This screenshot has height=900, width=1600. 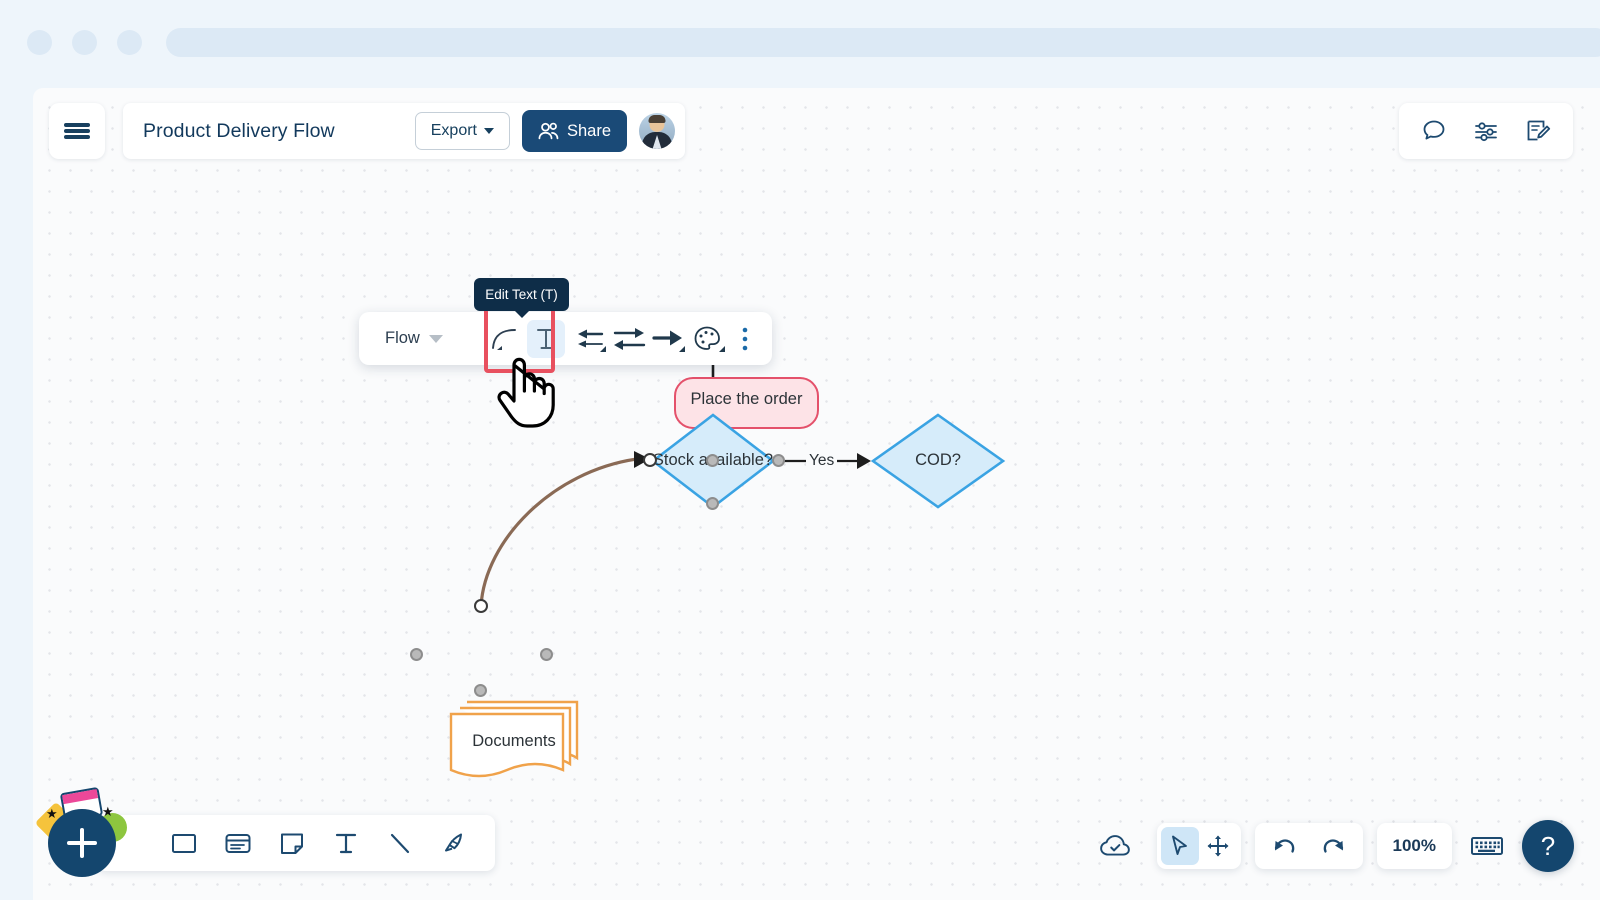 What do you see at coordinates (864, 461) in the screenshot?
I see `edge-stock-cod-arrowhead` at bounding box center [864, 461].